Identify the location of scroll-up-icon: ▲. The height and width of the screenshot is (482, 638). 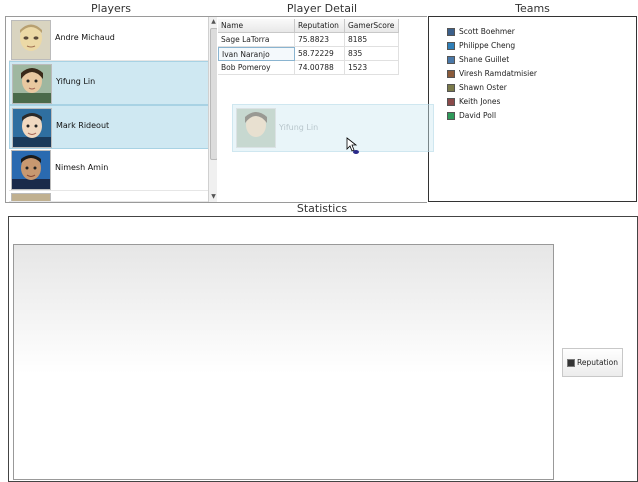
(213, 22).